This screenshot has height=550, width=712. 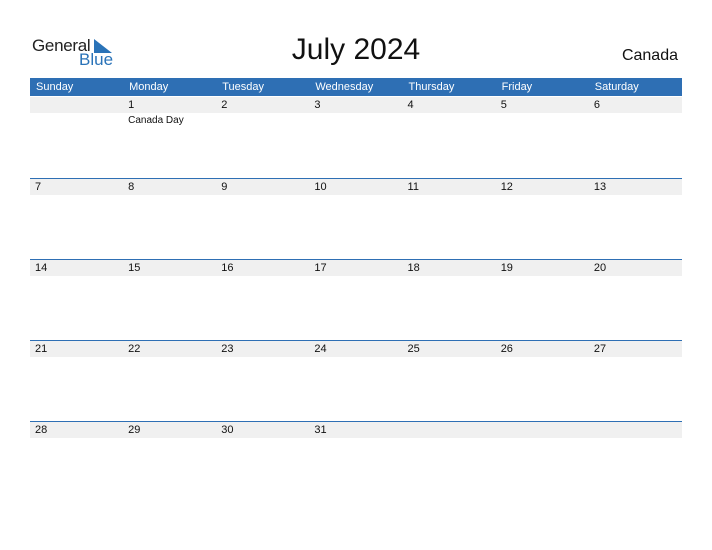 I want to click on day-cell: 30, so click(x=262, y=462).